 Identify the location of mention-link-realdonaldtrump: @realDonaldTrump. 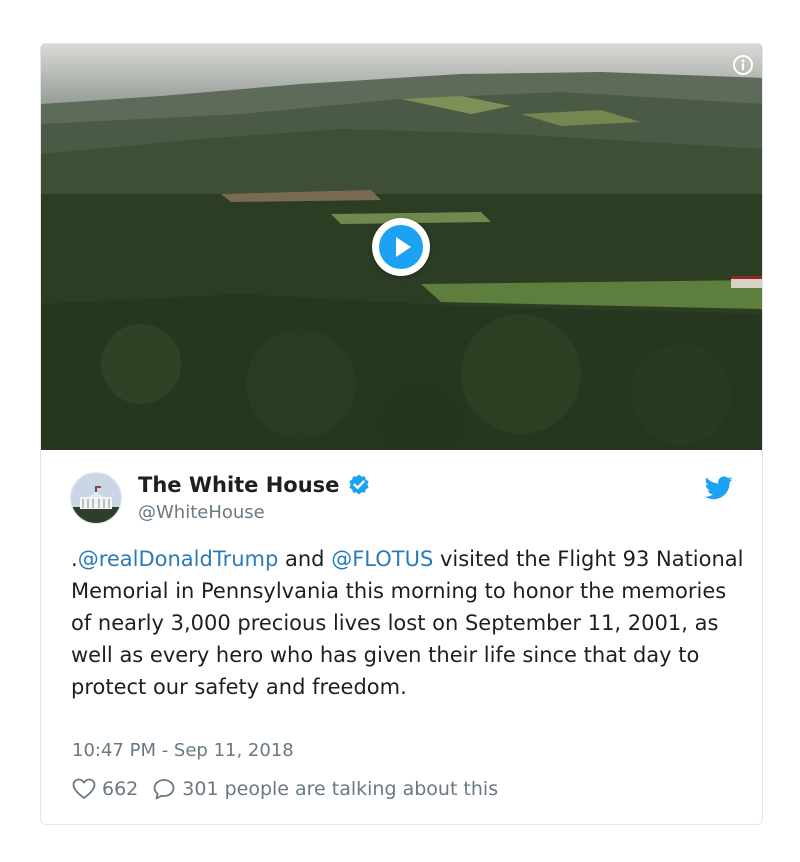
(178, 559).